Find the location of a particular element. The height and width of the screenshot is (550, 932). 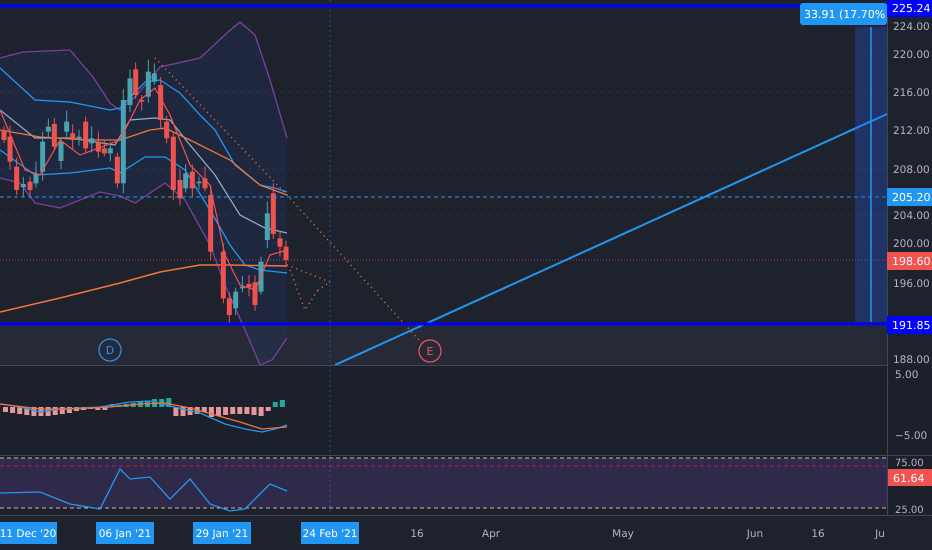

price-tag: 191.85 is located at coordinates (909, 325).